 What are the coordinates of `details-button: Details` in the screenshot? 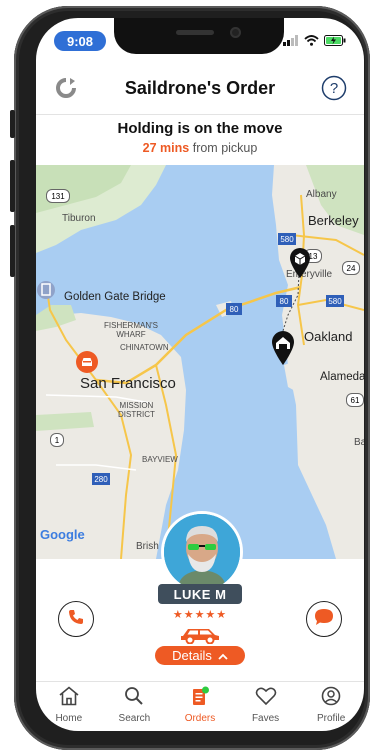 It's located at (200, 655).